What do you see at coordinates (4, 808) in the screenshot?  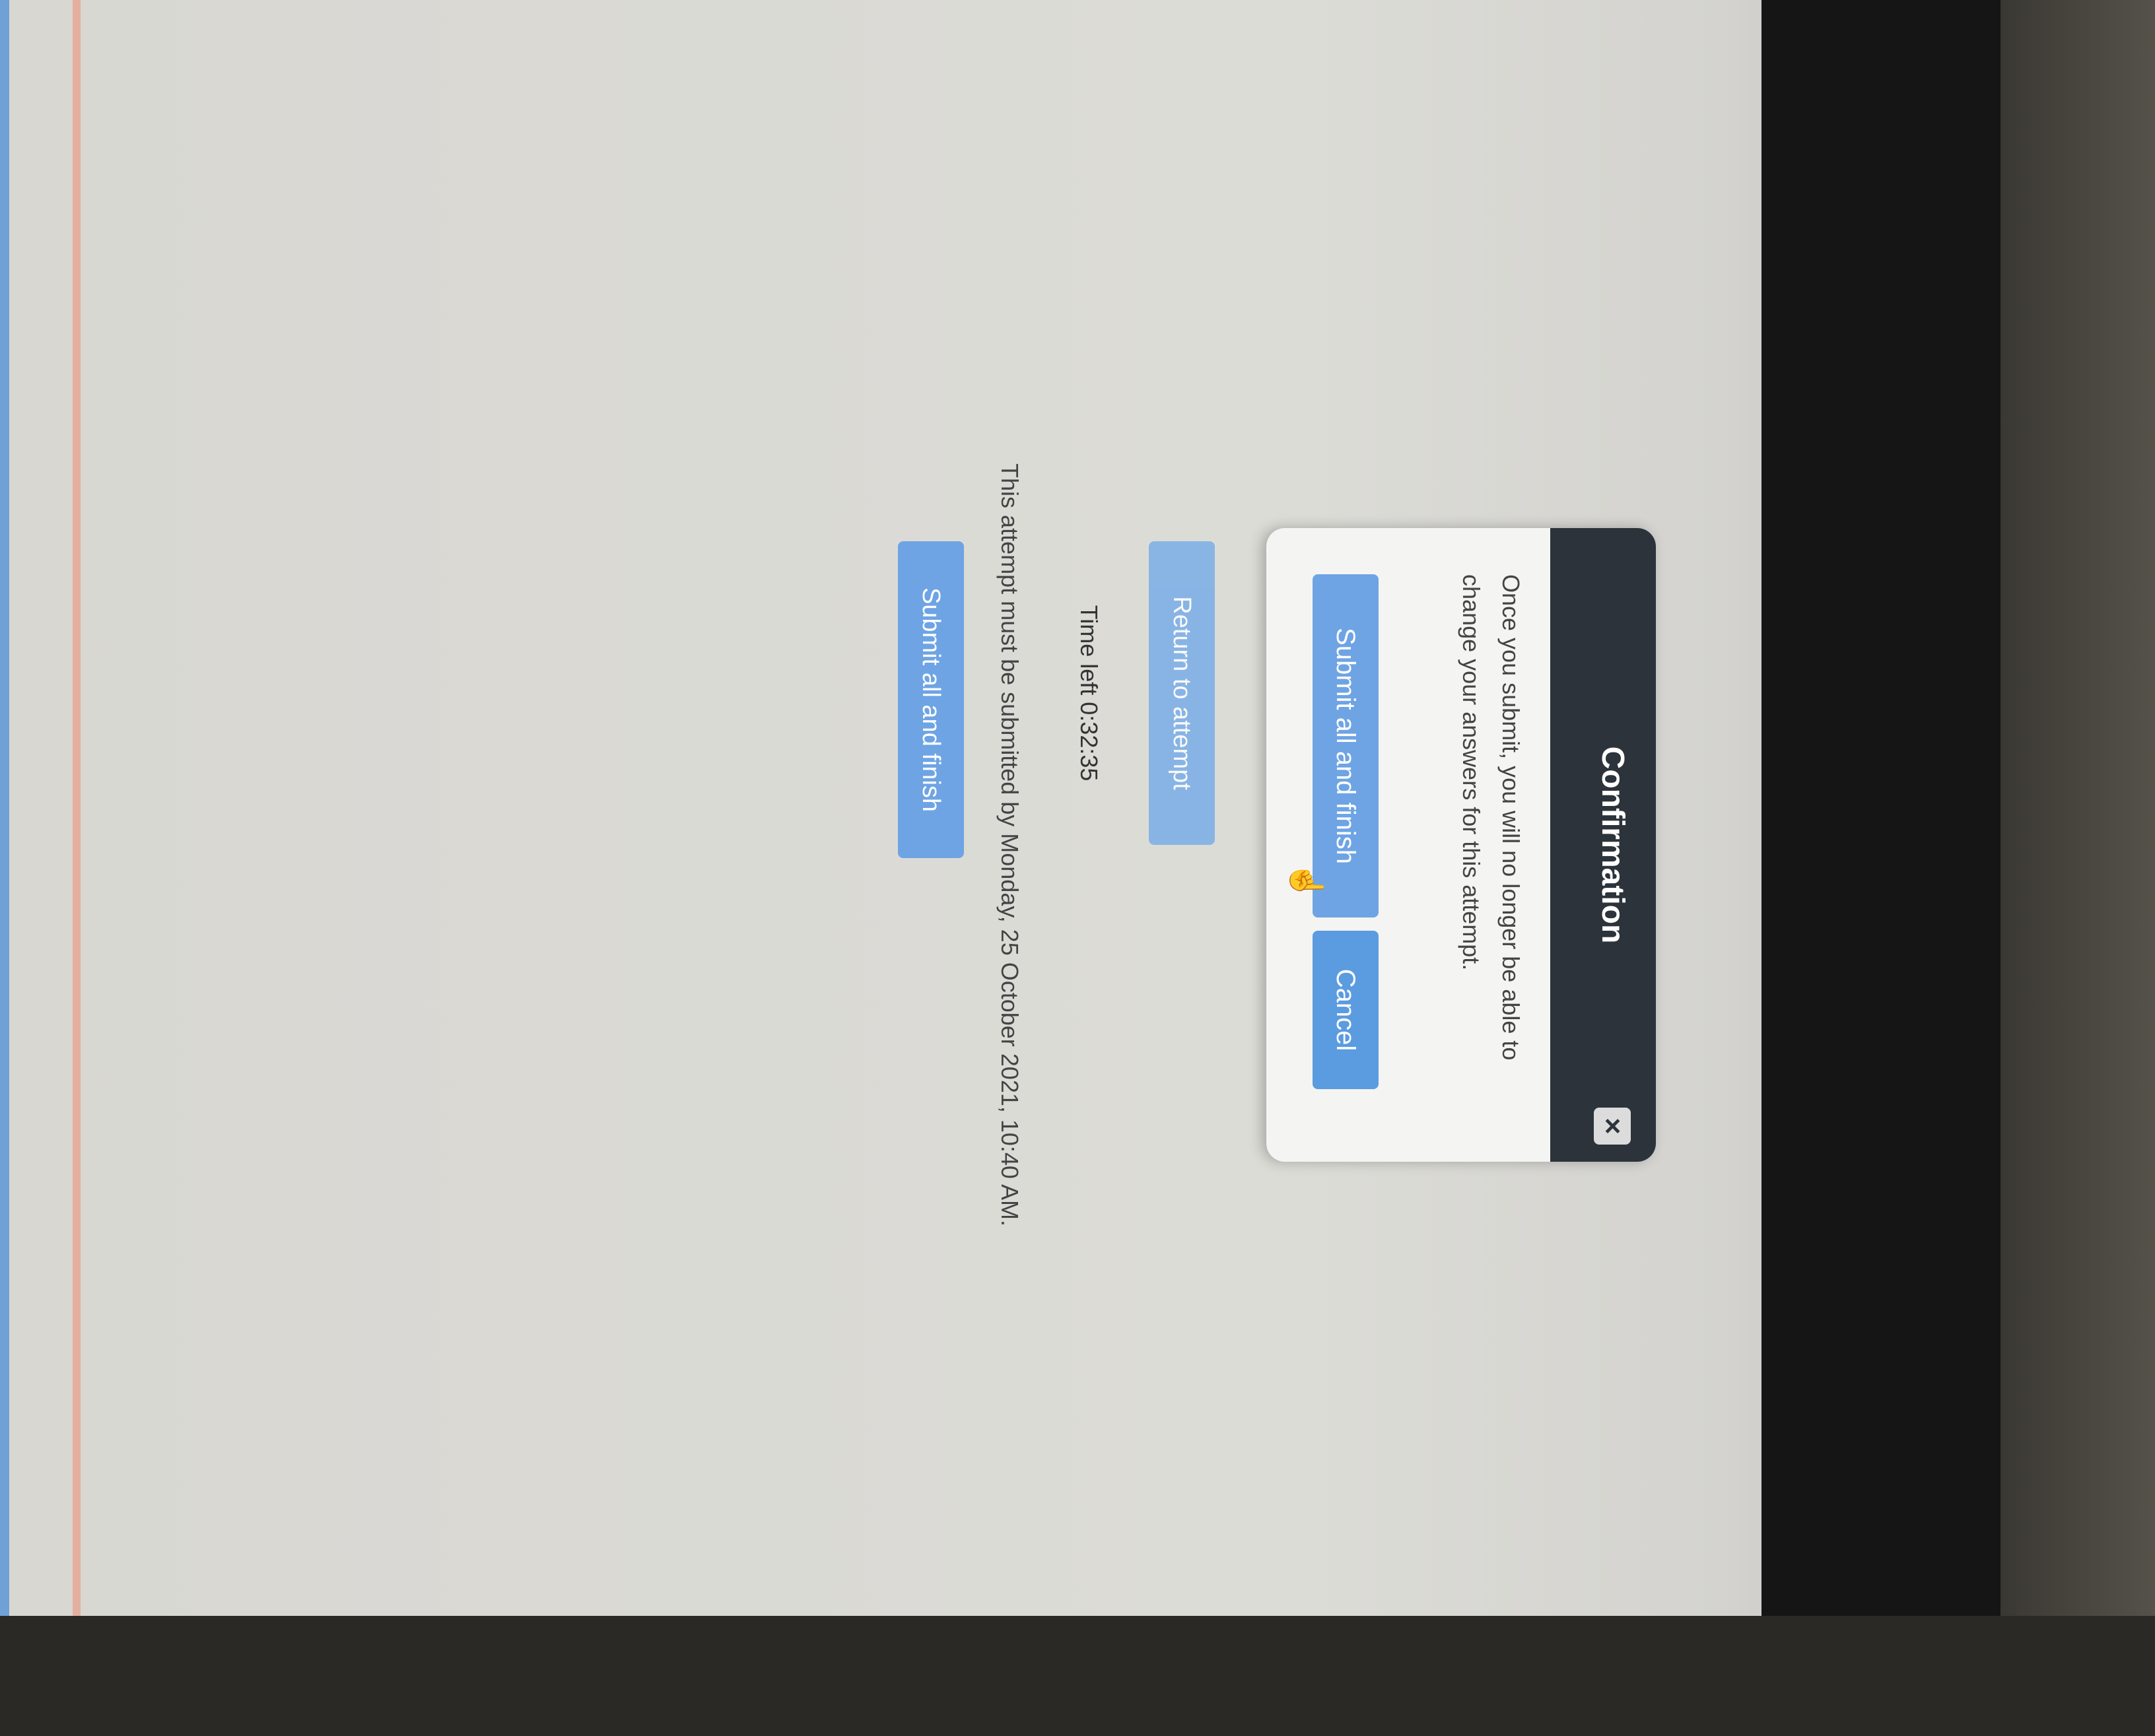 I see `screen-edge-blue` at bounding box center [4, 808].